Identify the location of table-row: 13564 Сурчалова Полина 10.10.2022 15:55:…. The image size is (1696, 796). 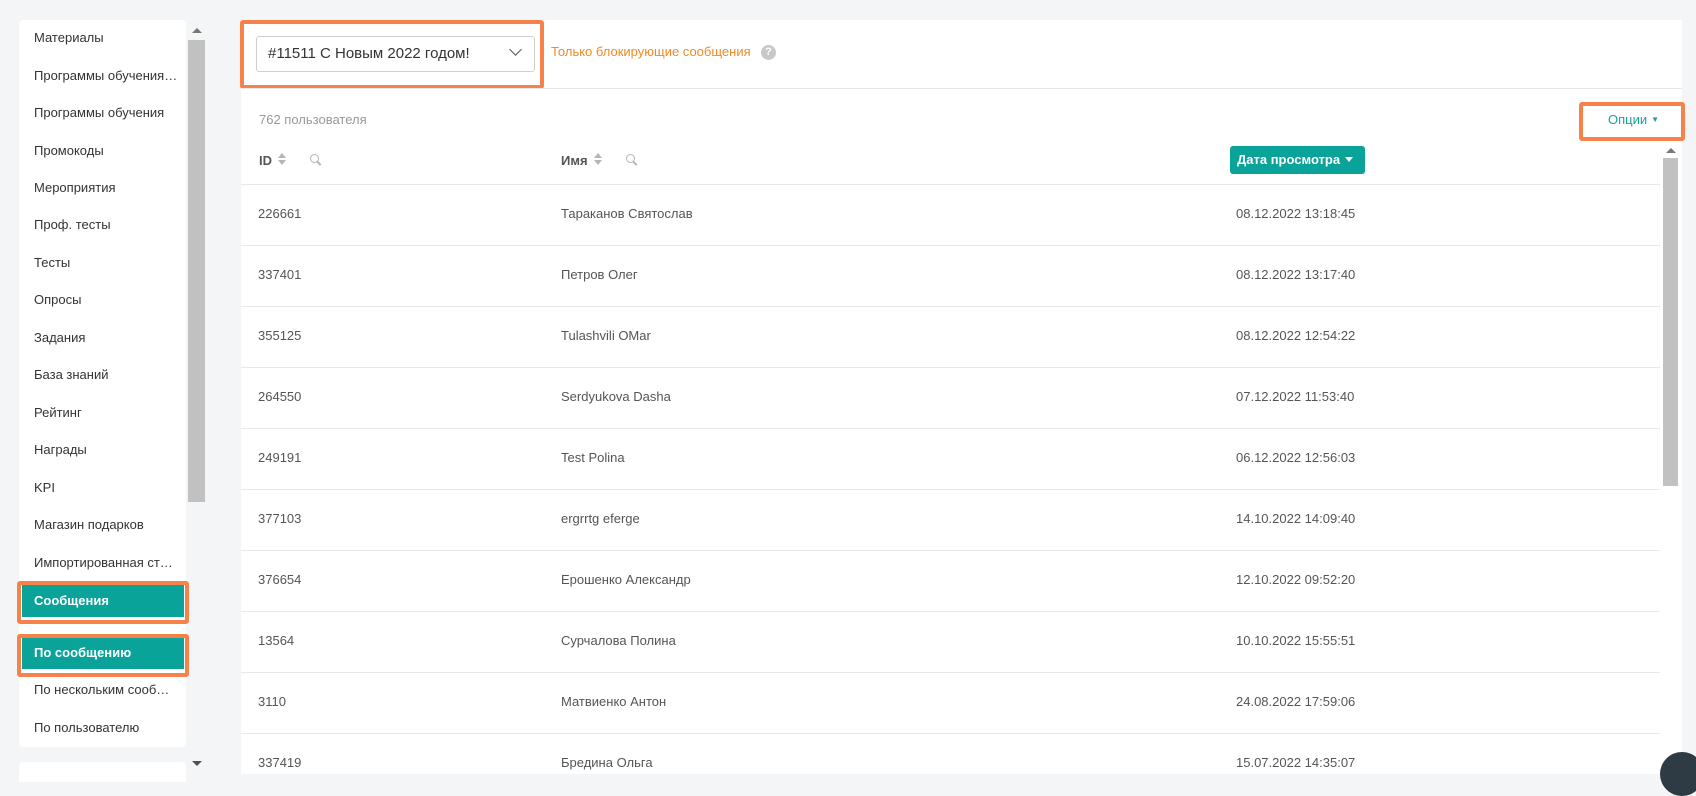
(950, 641).